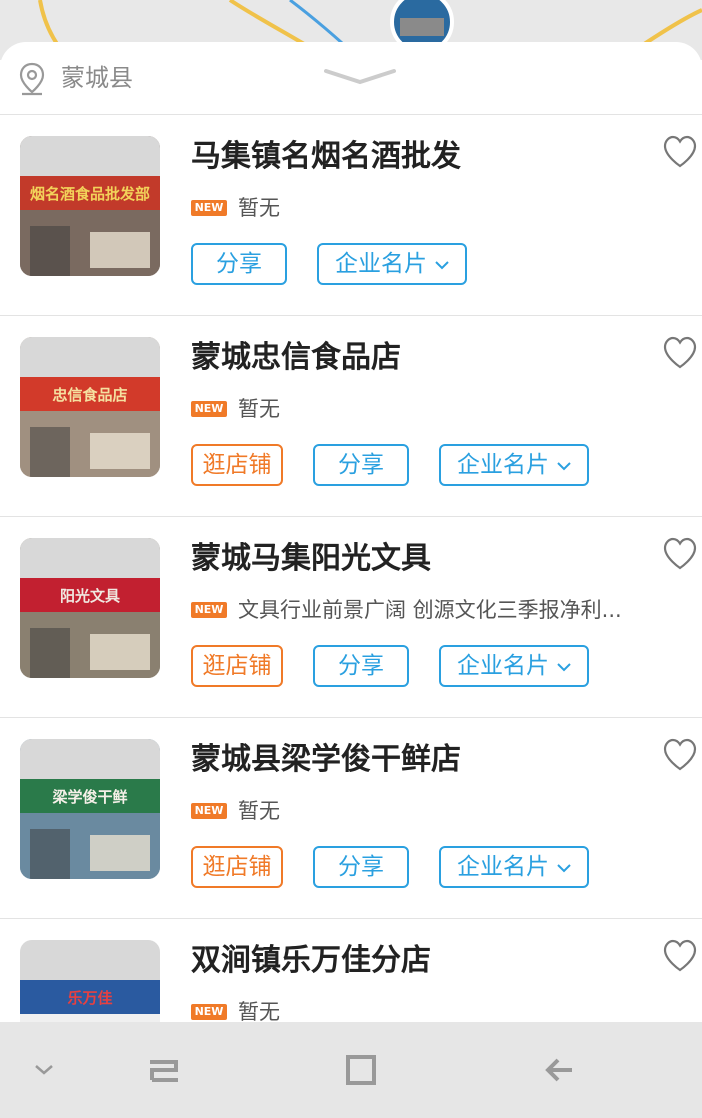  I want to click on recent-apps-icon, so click(164, 1070).